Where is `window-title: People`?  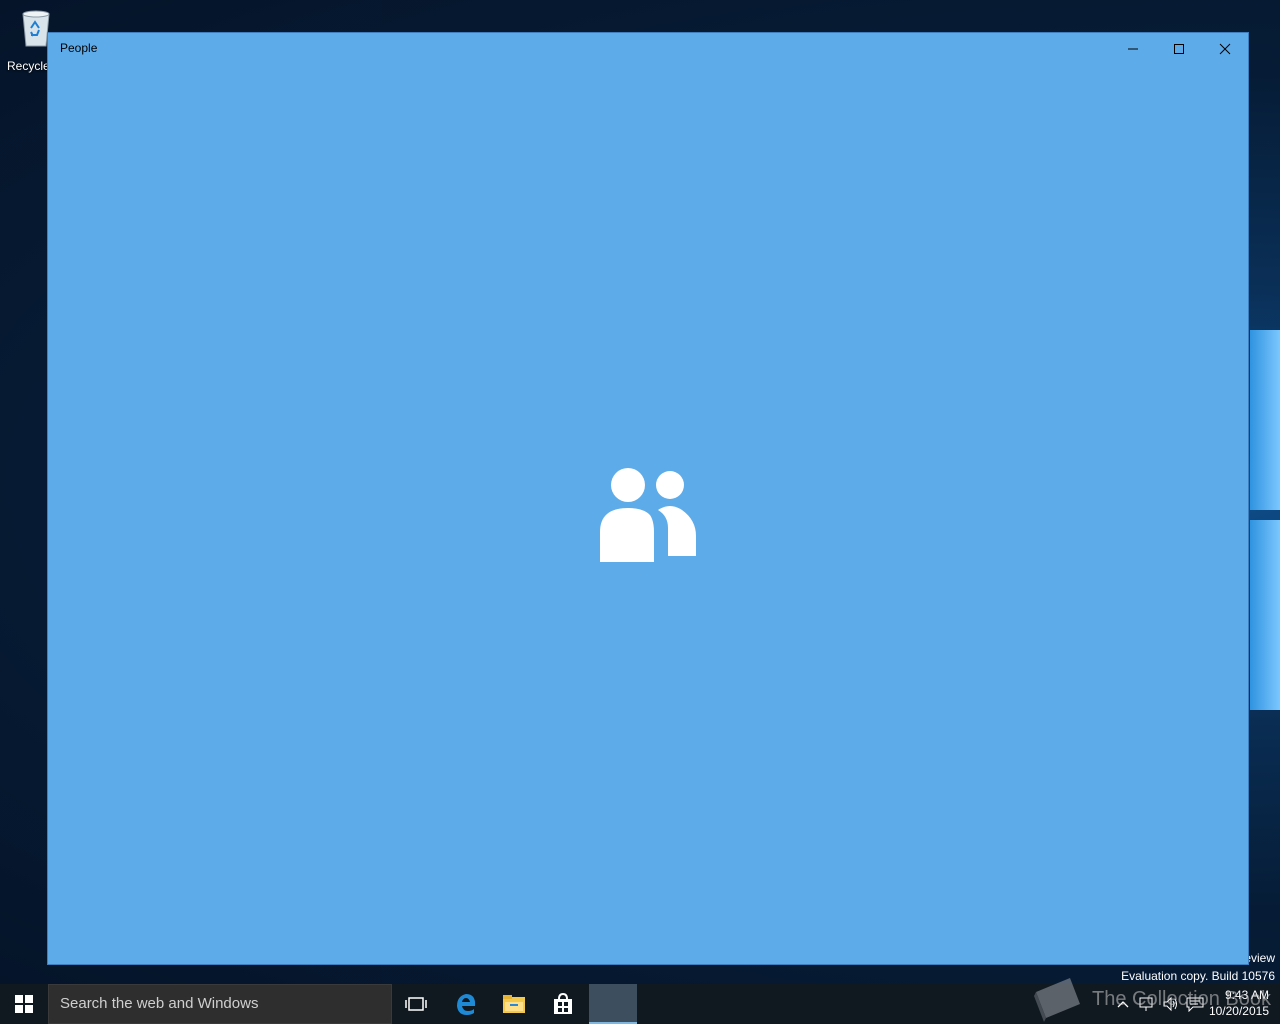
window-title: People is located at coordinates (79, 48).